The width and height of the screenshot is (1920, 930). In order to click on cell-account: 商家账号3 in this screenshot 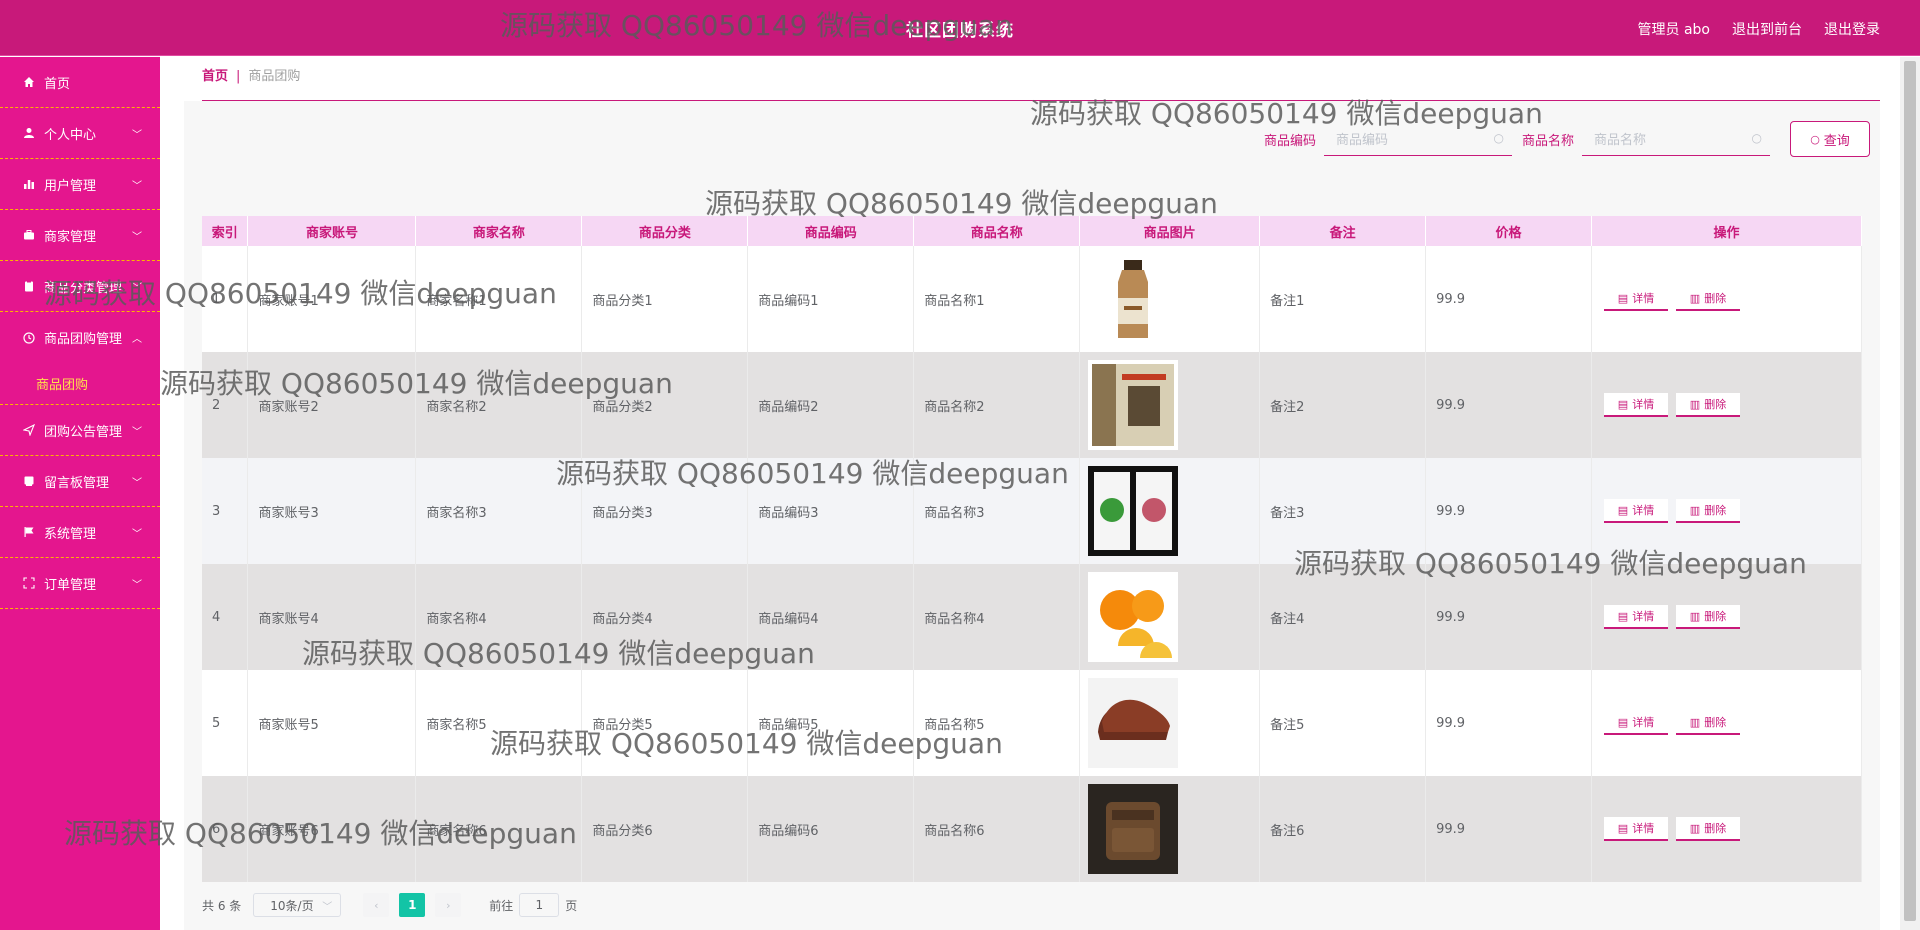, I will do `click(332, 511)`.